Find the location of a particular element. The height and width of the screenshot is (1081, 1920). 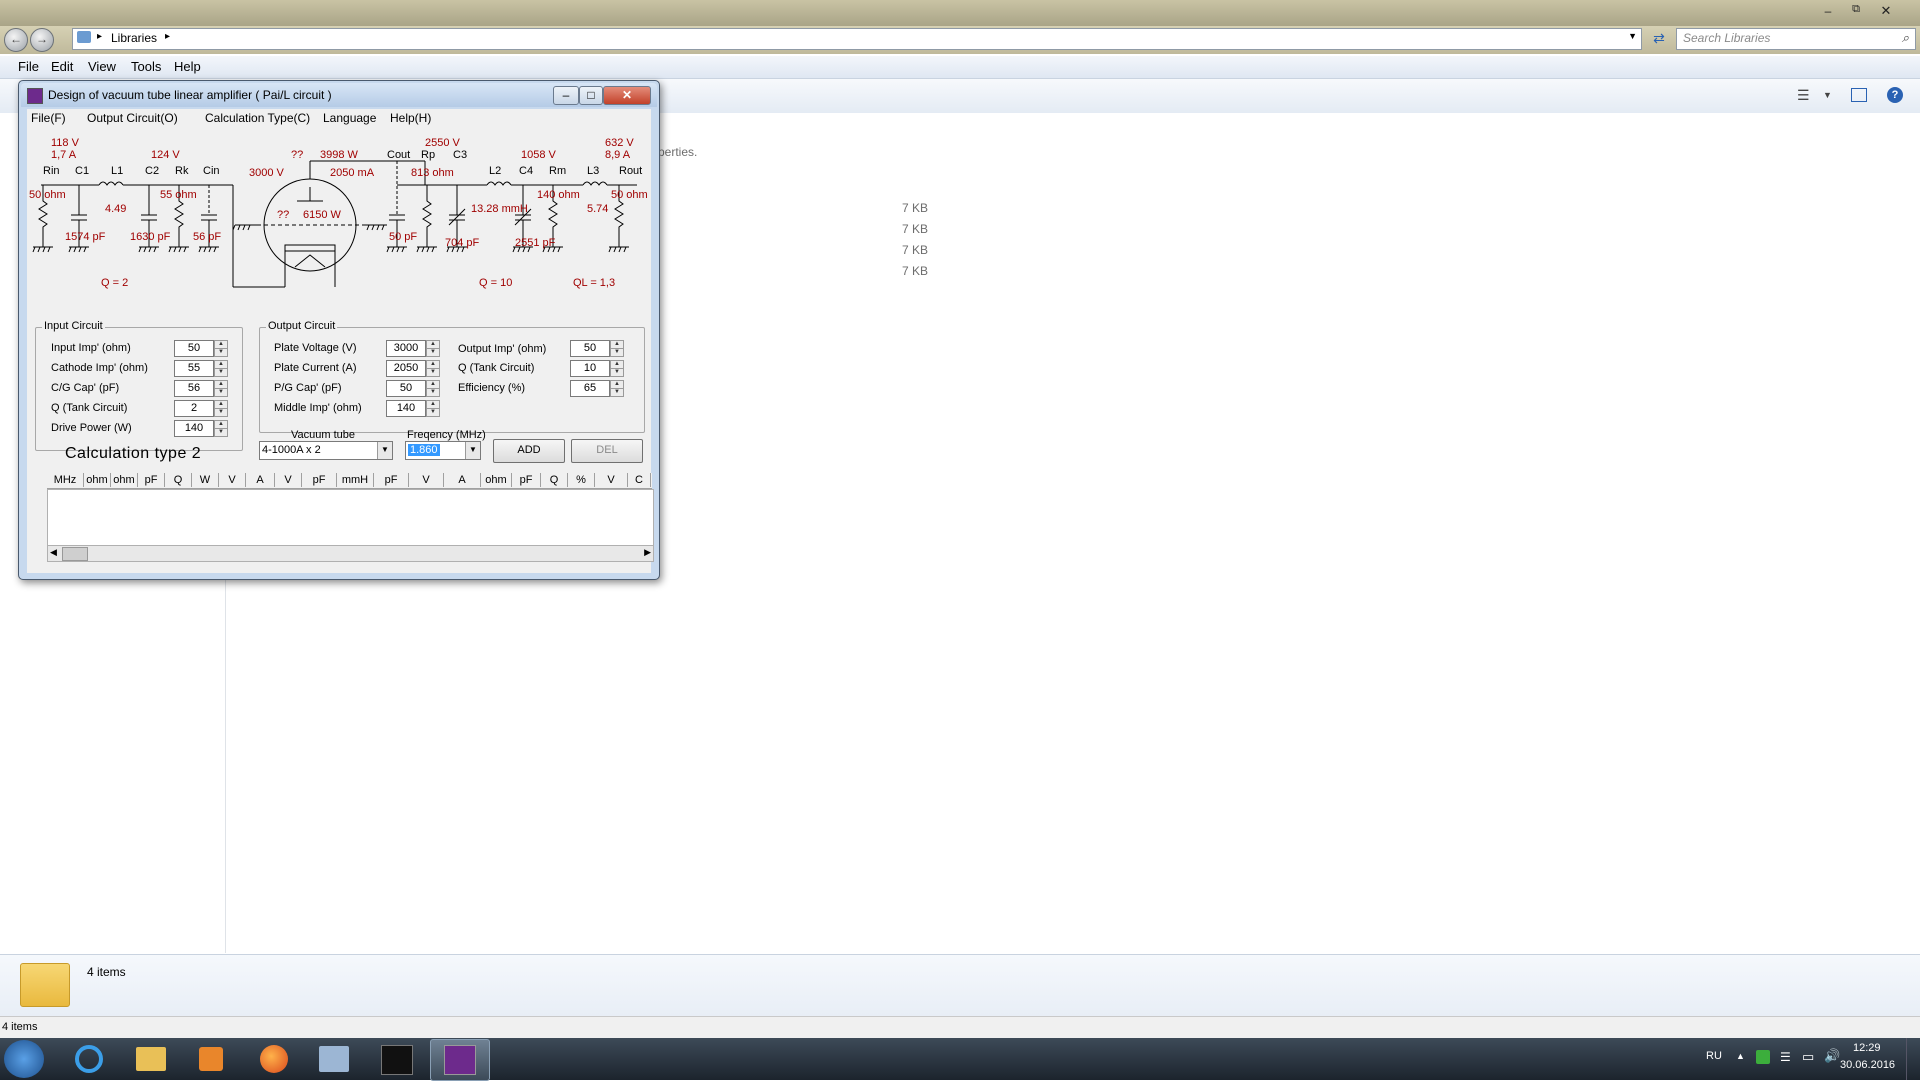

help-icon: ? is located at coordinates (1895, 95).